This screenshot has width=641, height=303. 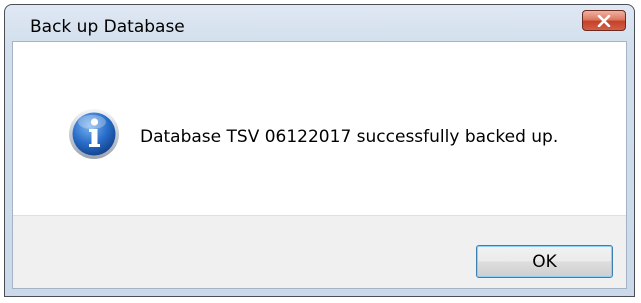 I want to click on ok-button: OK, so click(x=544, y=261).